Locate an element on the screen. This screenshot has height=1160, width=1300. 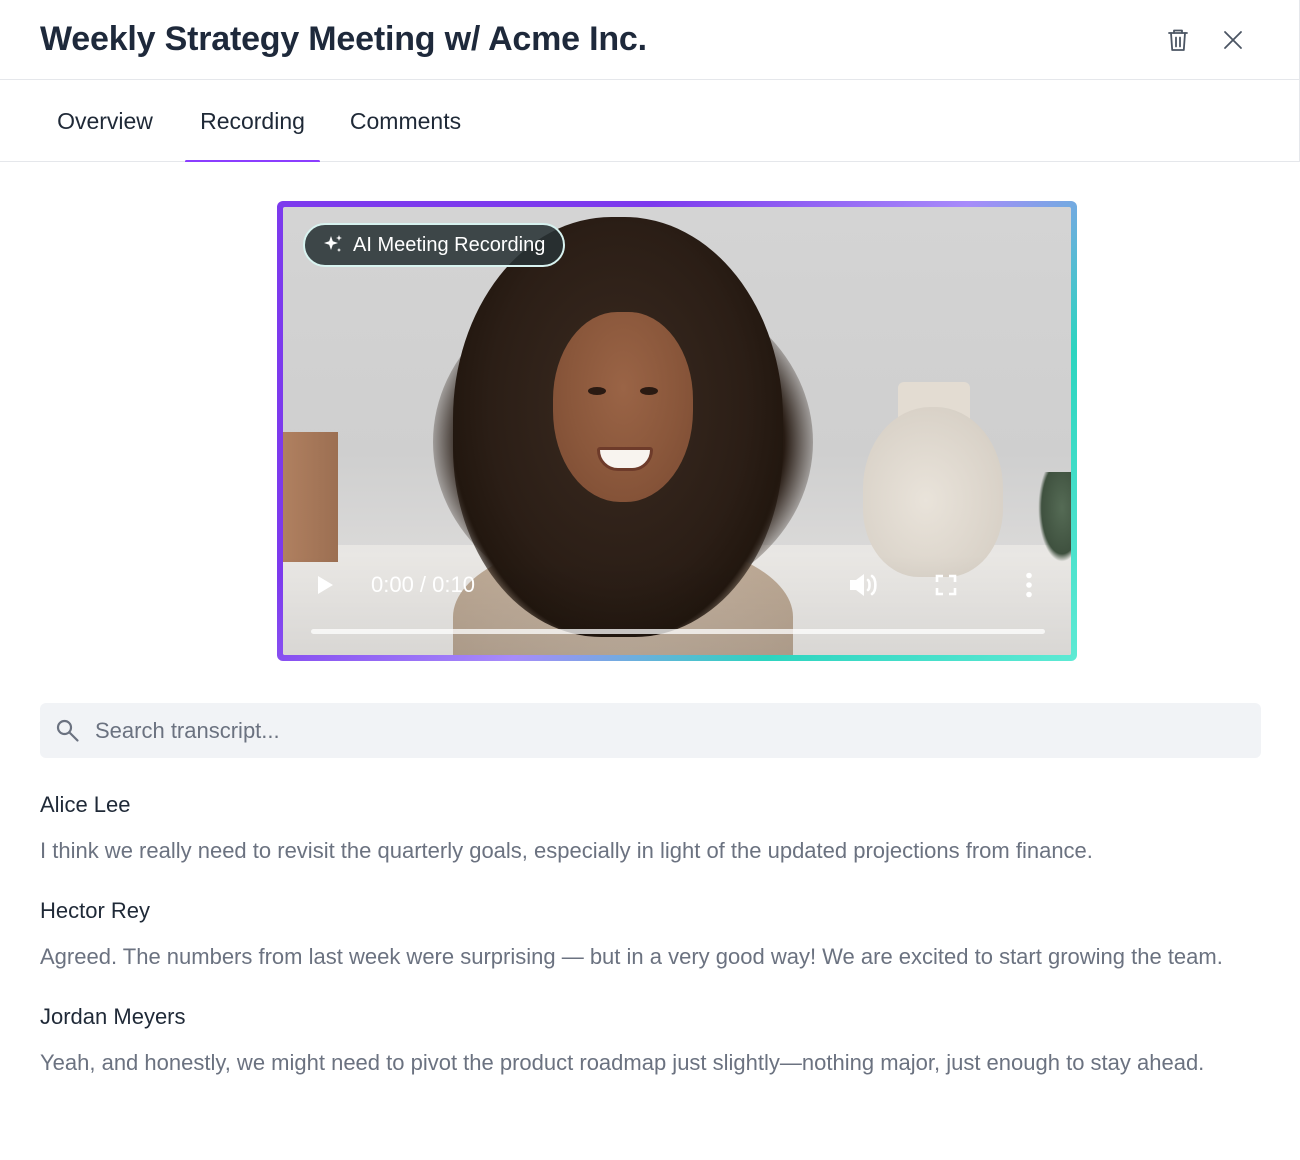
video-background-box is located at coordinates (310, 497).